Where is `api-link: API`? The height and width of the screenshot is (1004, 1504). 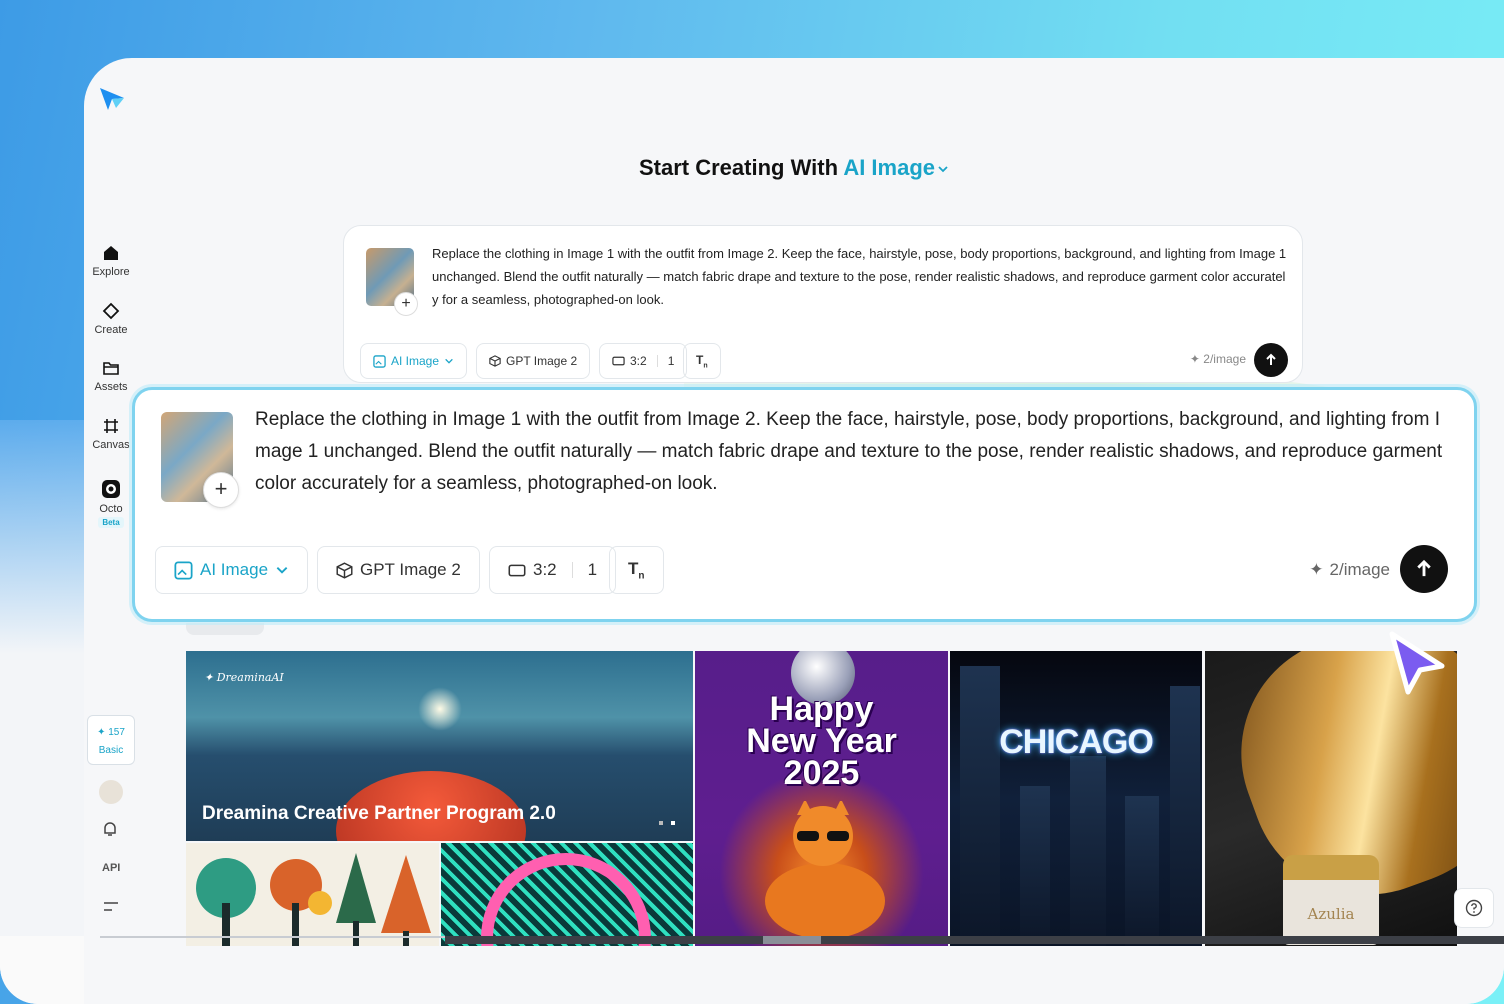
api-link: API is located at coordinates (111, 868).